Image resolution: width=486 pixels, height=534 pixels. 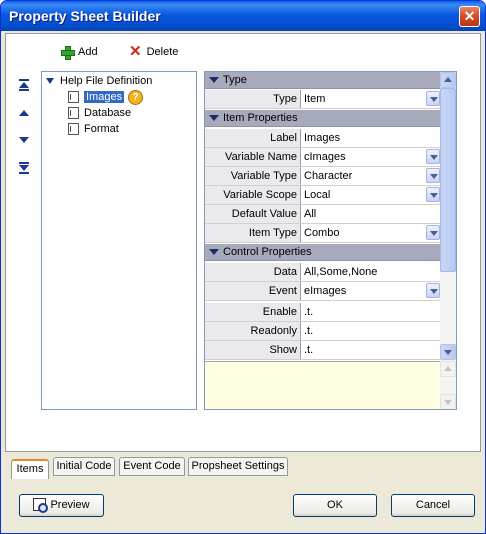 I want to click on prop-row-label: Label Images, so click(x=323, y=138).